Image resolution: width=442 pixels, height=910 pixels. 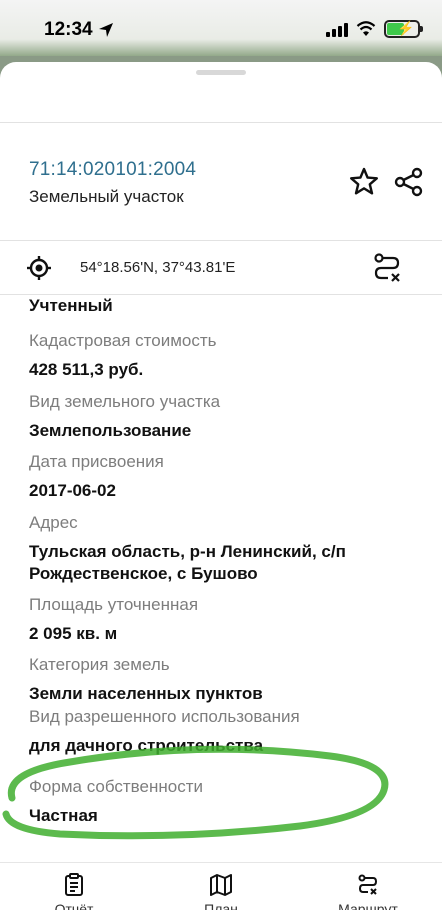 I want to click on property-land-kind: Вид земельного участка Землепользование, so click(x=229, y=417).